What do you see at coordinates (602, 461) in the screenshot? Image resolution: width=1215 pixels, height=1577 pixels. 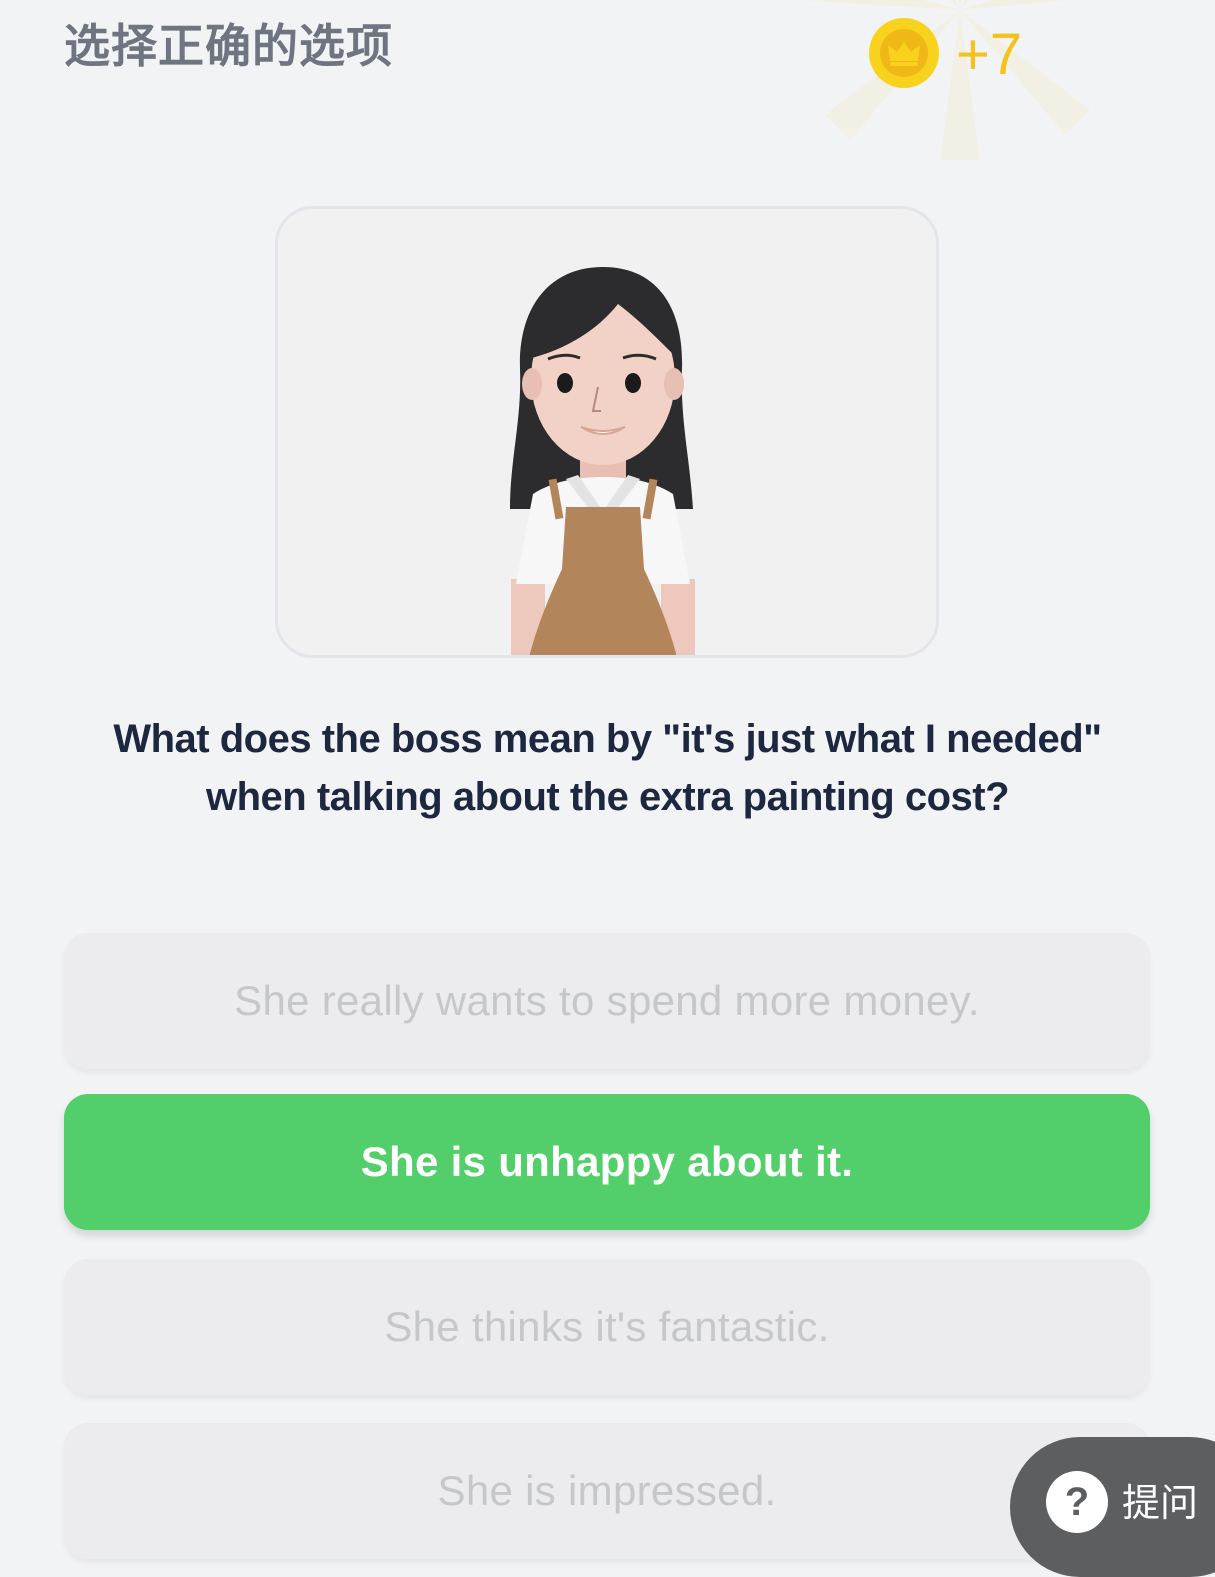 I see `character-illustration` at bounding box center [602, 461].